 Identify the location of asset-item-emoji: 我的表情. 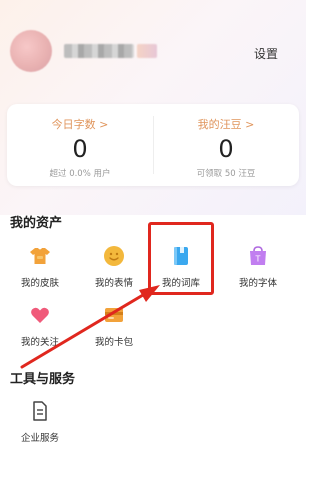
(114, 267).